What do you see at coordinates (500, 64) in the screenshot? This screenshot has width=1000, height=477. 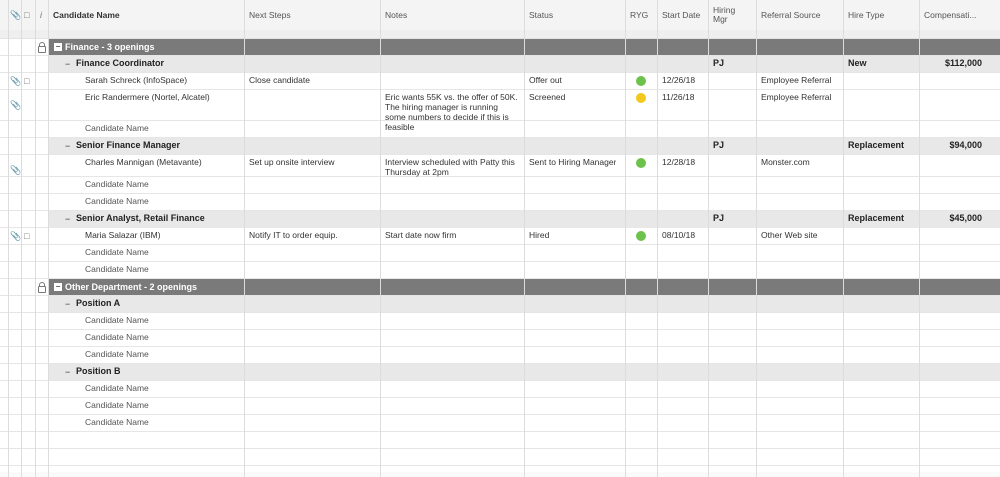 I see `position-row: − Finance Coordinator PJ New $112,000` at bounding box center [500, 64].